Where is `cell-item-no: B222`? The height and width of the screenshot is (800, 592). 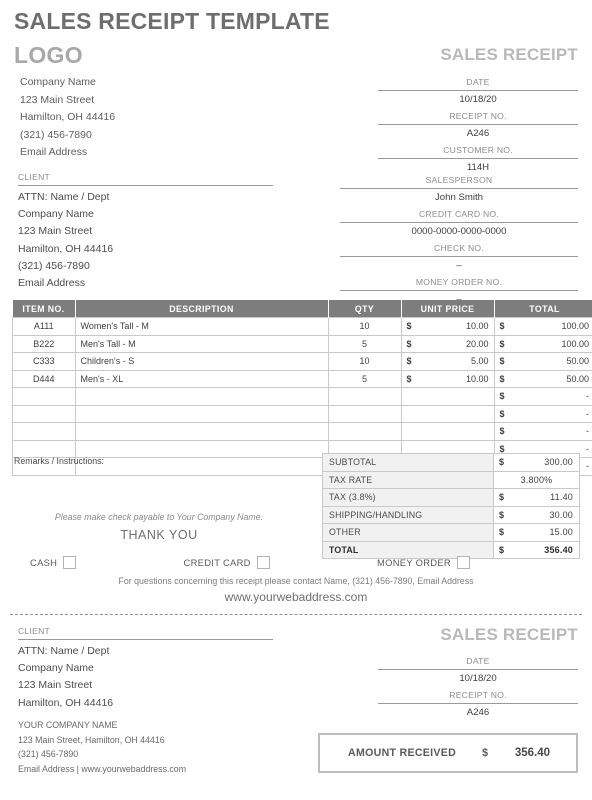
cell-item-no: B222 is located at coordinates (44, 343).